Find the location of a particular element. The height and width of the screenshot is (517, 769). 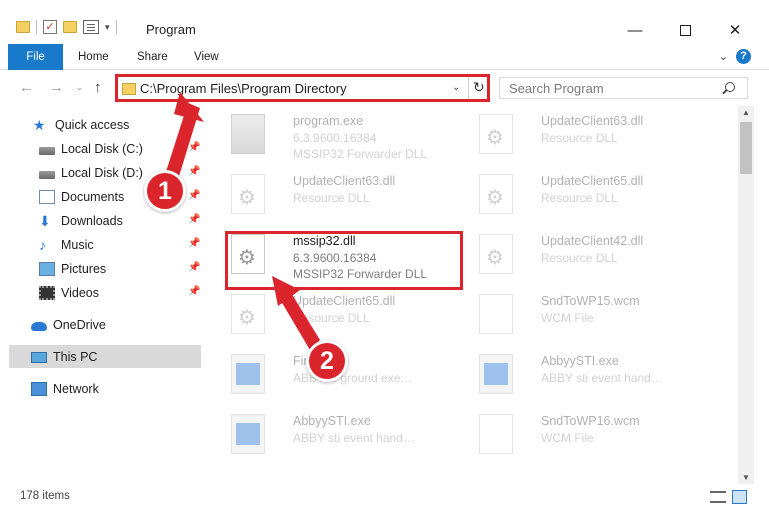

tiles-view-icon is located at coordinates (739, 497).